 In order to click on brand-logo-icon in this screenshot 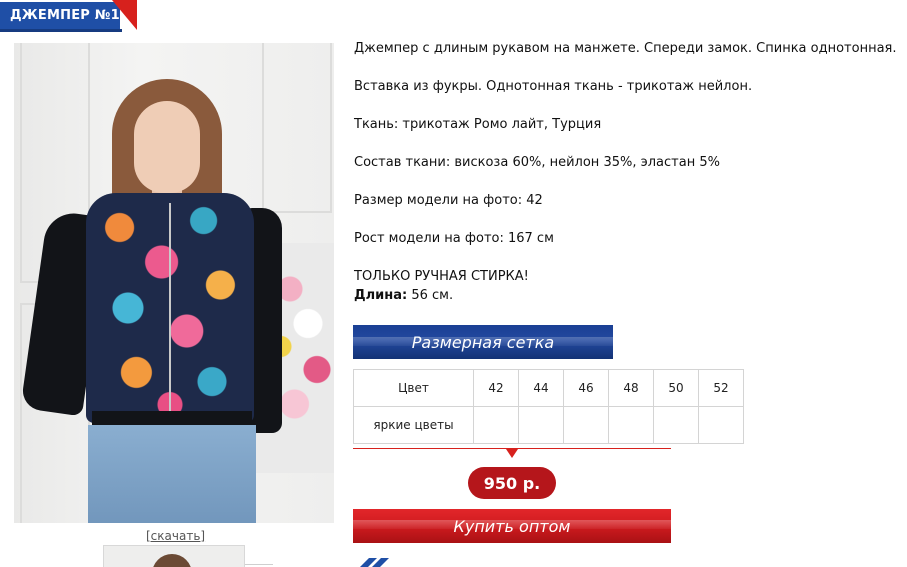, I will do `click(380, 560)`.